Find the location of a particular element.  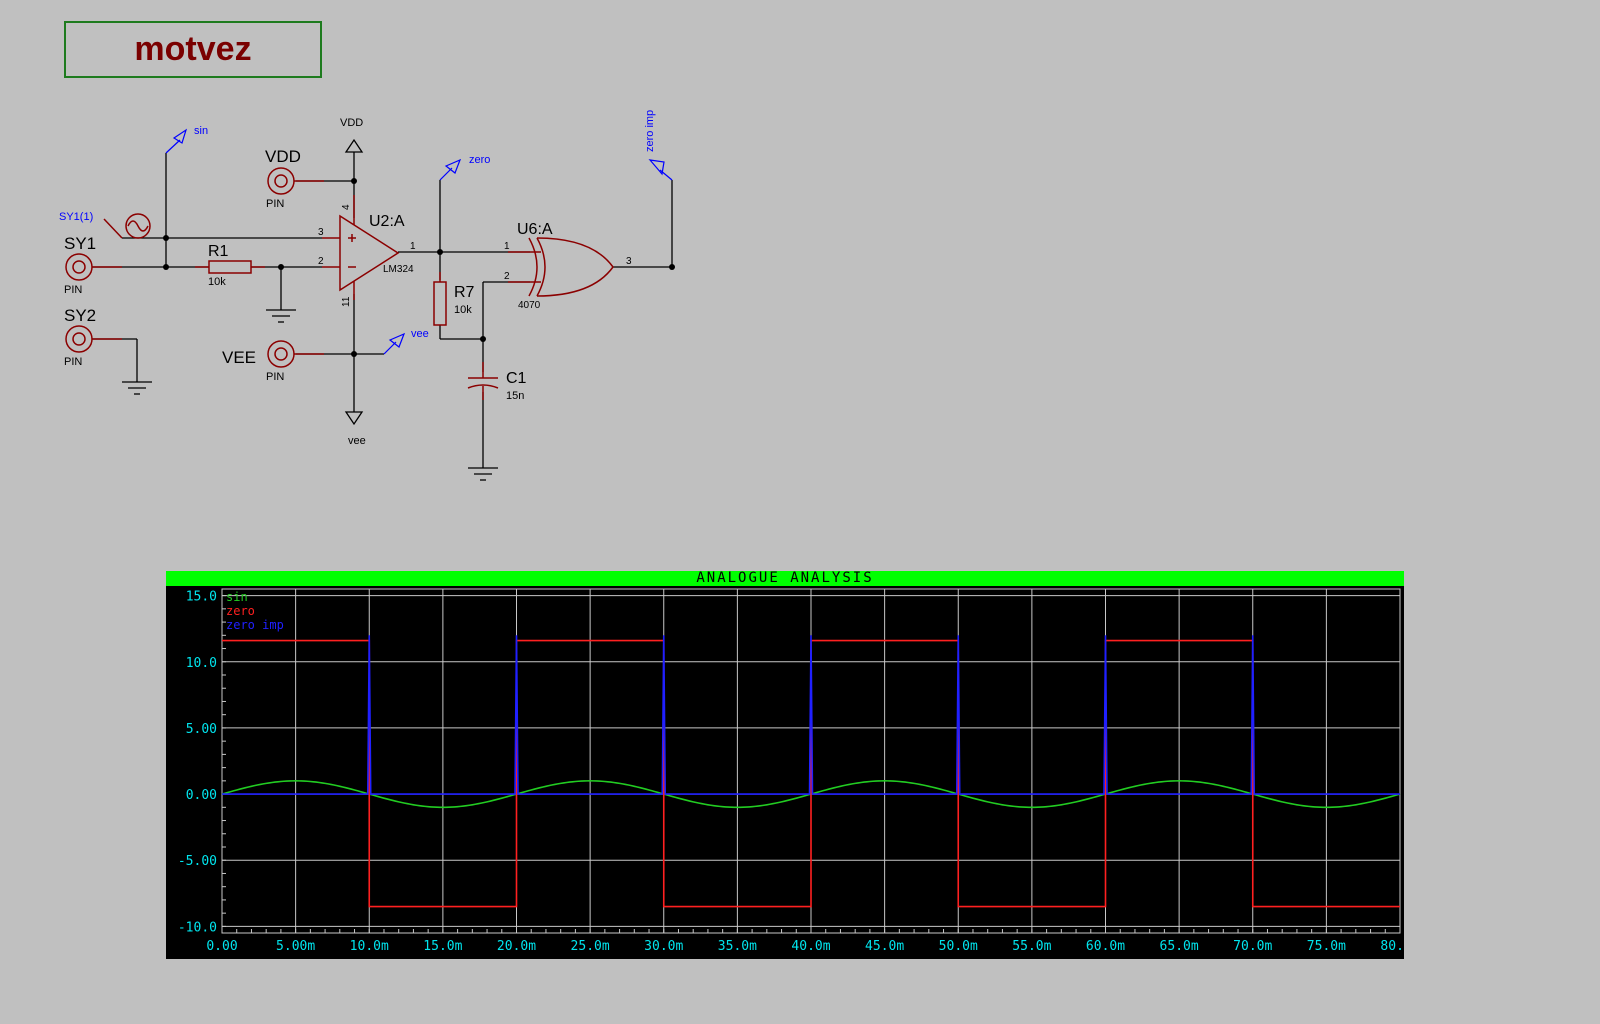

probe-sin-label: sin is located at coordinates (201, 131).